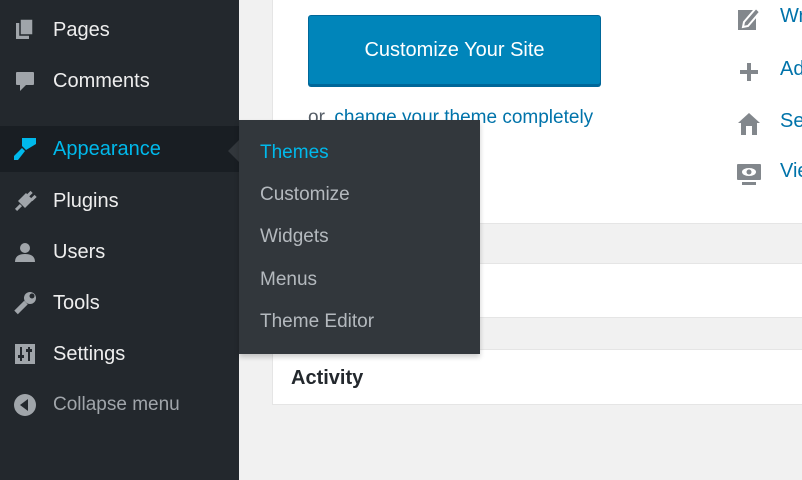 This screenshot has height=480, width=802. What do you see at coordinates (119, 30) in the screenshot?
I see `sidebar-item-pages: Pages` at bounding box center [119, 30].